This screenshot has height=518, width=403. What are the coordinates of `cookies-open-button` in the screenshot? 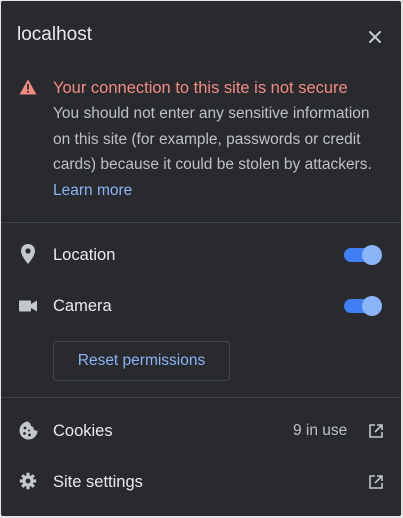 It's located at (376, 431).